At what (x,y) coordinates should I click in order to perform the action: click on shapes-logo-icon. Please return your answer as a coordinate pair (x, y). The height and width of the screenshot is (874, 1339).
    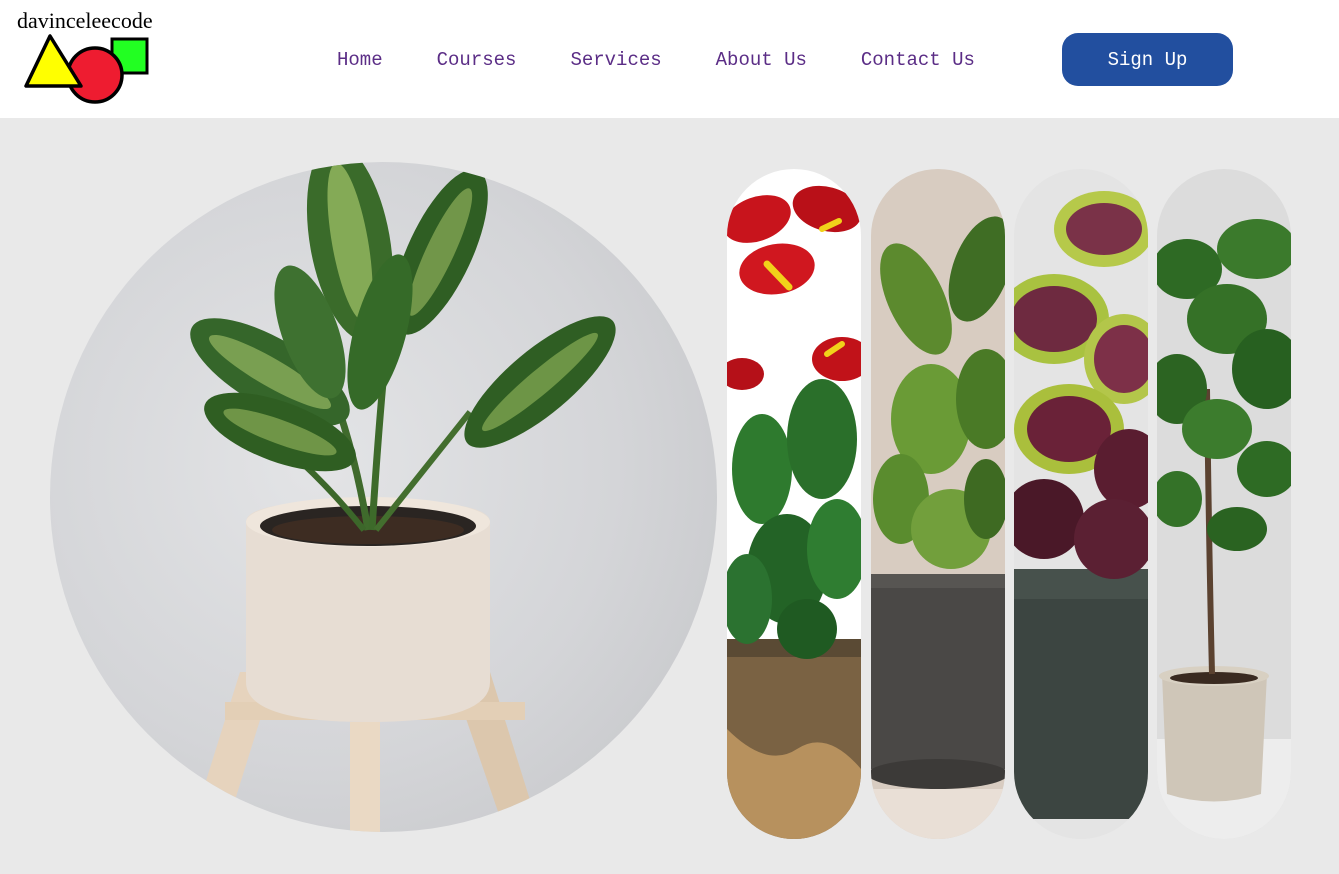
    Looking at the image, I should click on (88, 70).